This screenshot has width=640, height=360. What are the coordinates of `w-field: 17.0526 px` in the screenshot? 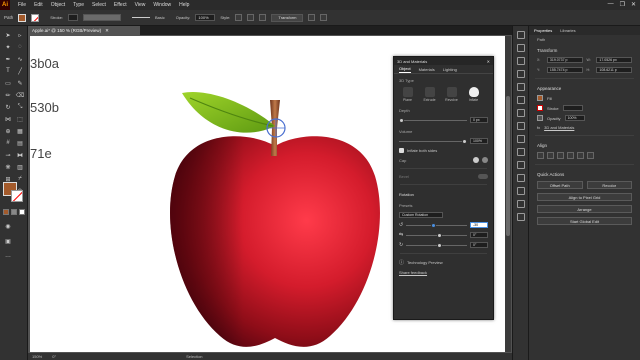 It's located at (614, 60).